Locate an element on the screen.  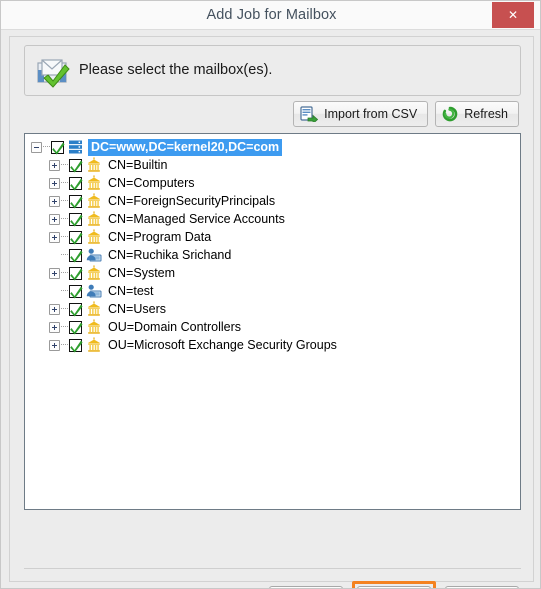
tree-row: CN=Ruchika Srichand is located at coordinates (272, 255).